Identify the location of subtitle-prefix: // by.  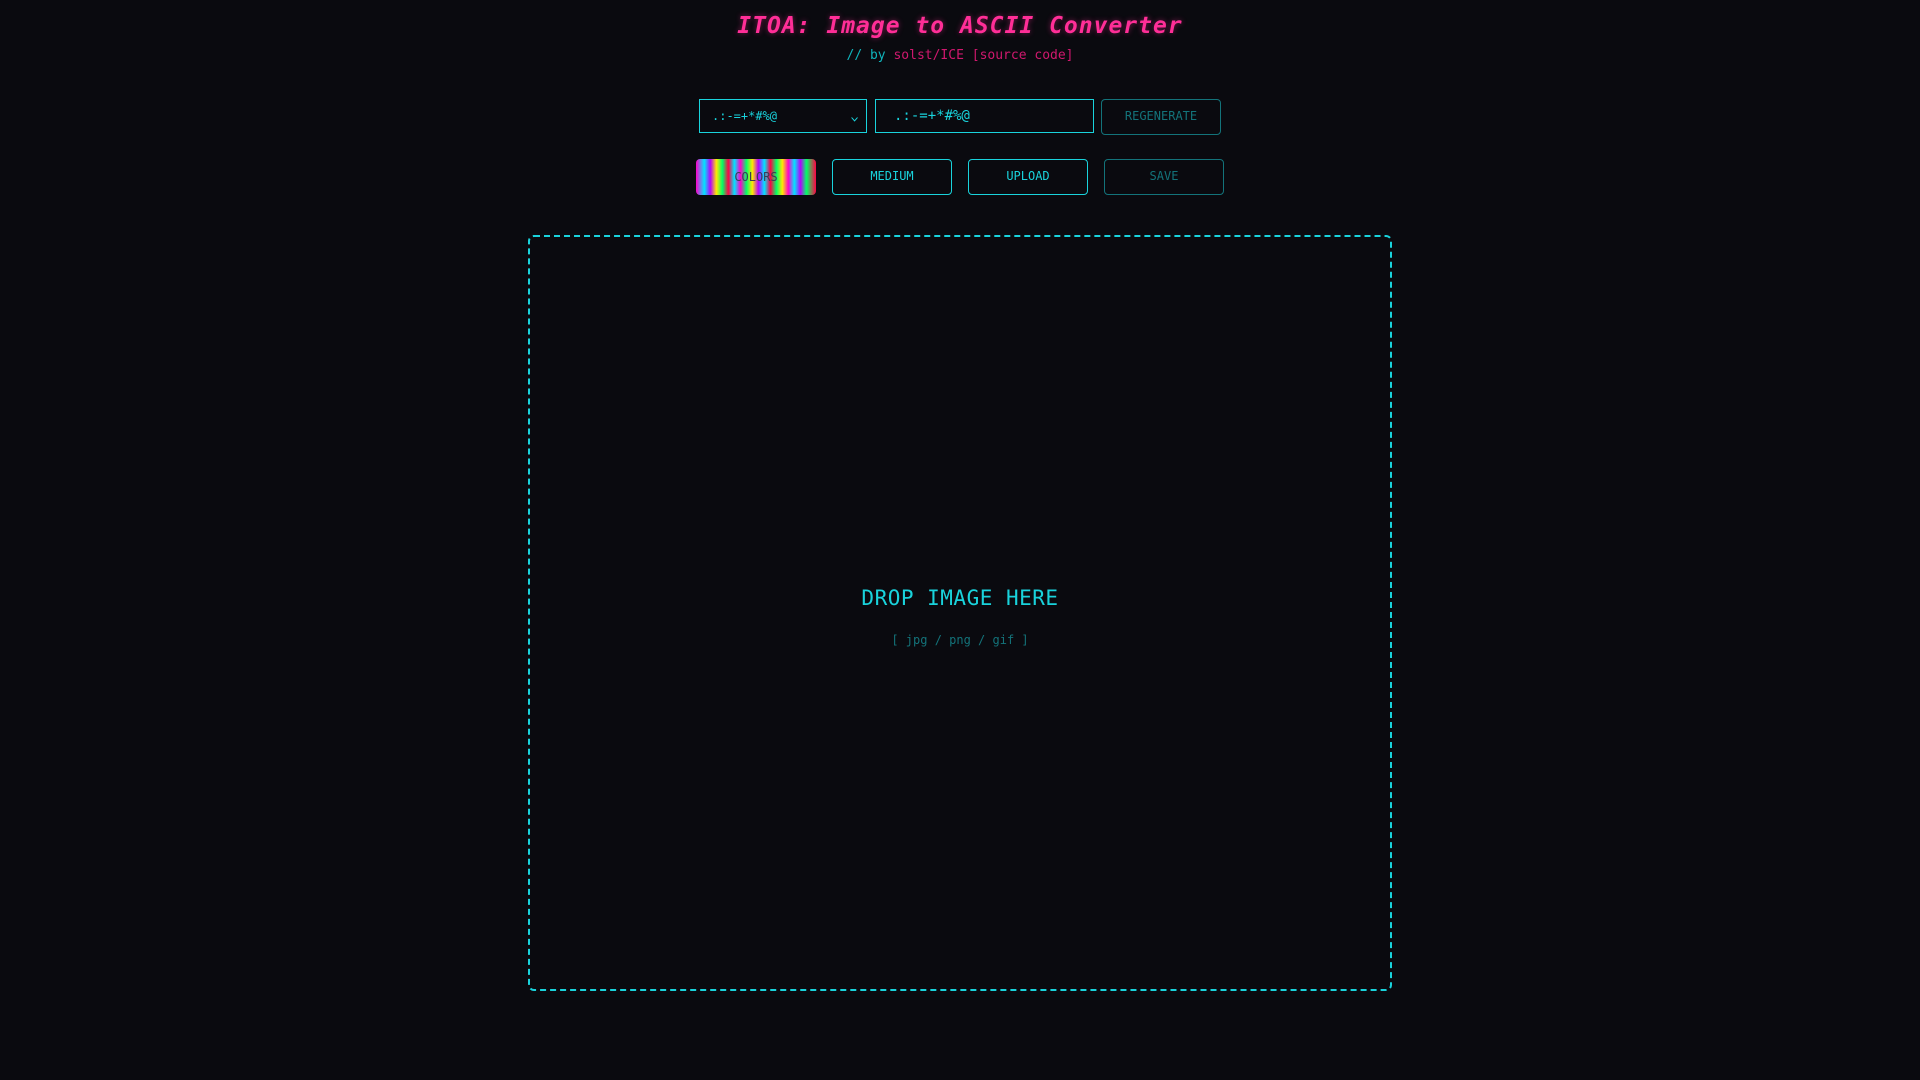
(866, 55).